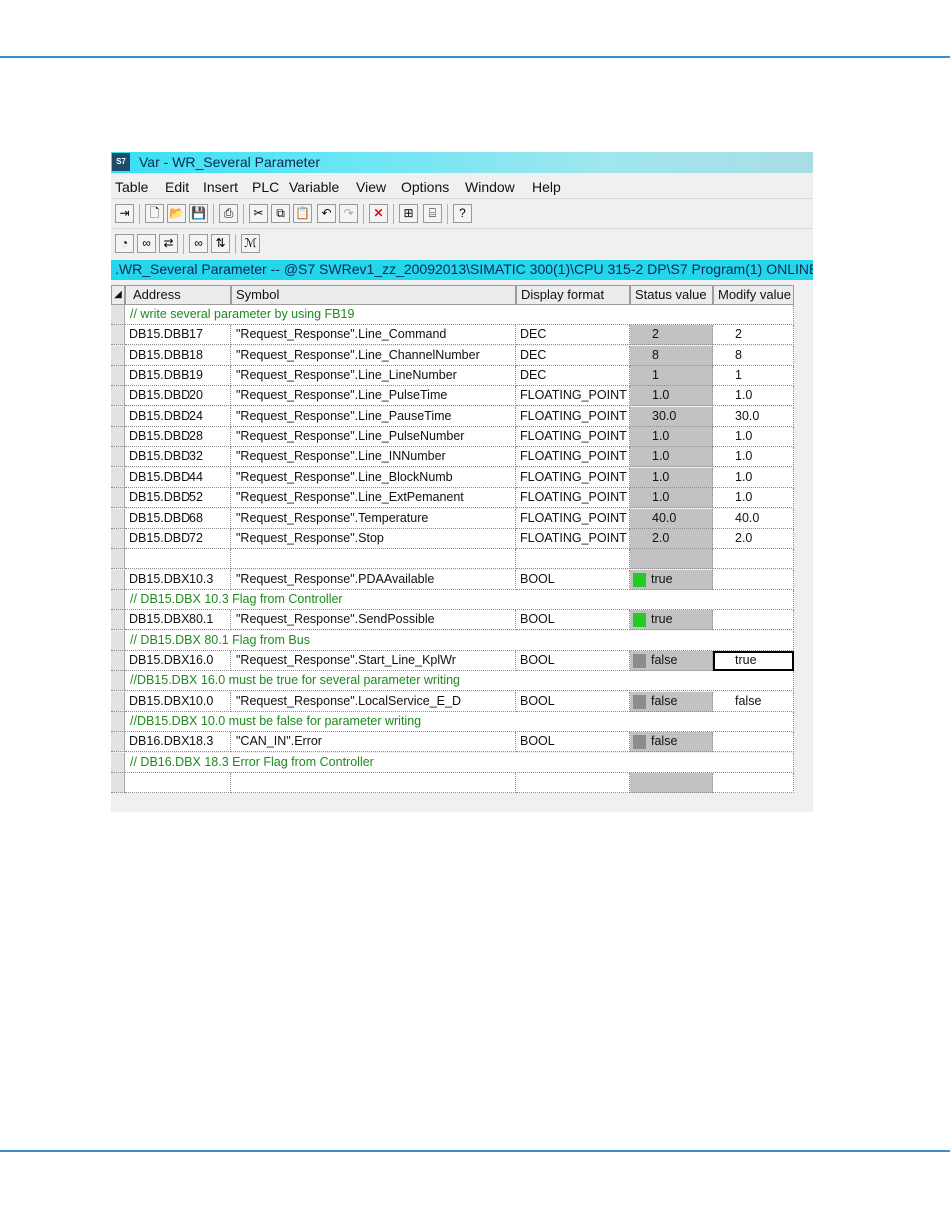 The width and height of the screenshot is (950, 1229). I want to click on modify-value-cell: 2.0, so click(753, 538).